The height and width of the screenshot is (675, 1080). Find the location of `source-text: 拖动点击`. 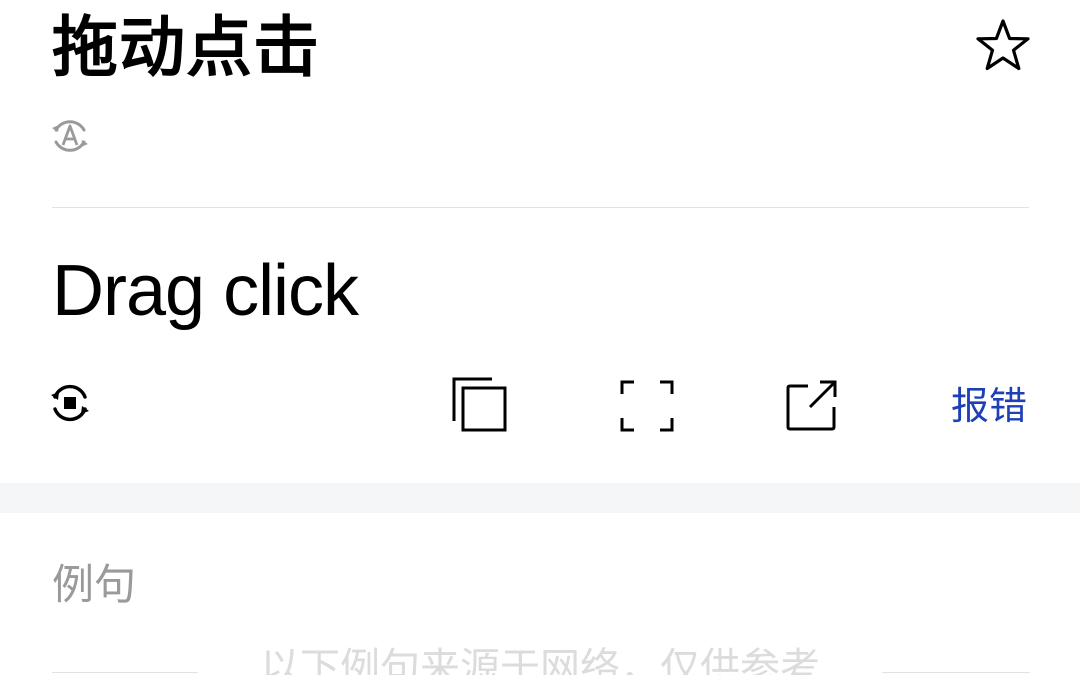

source-text: 拖动点击 is located at coordinates (186, 47).